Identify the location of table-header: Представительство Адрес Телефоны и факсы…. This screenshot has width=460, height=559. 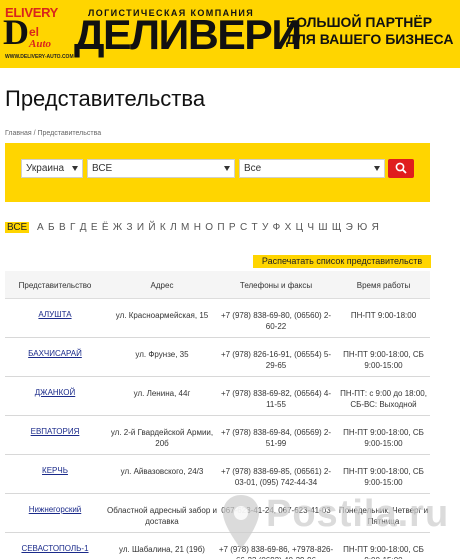
(217, 285).